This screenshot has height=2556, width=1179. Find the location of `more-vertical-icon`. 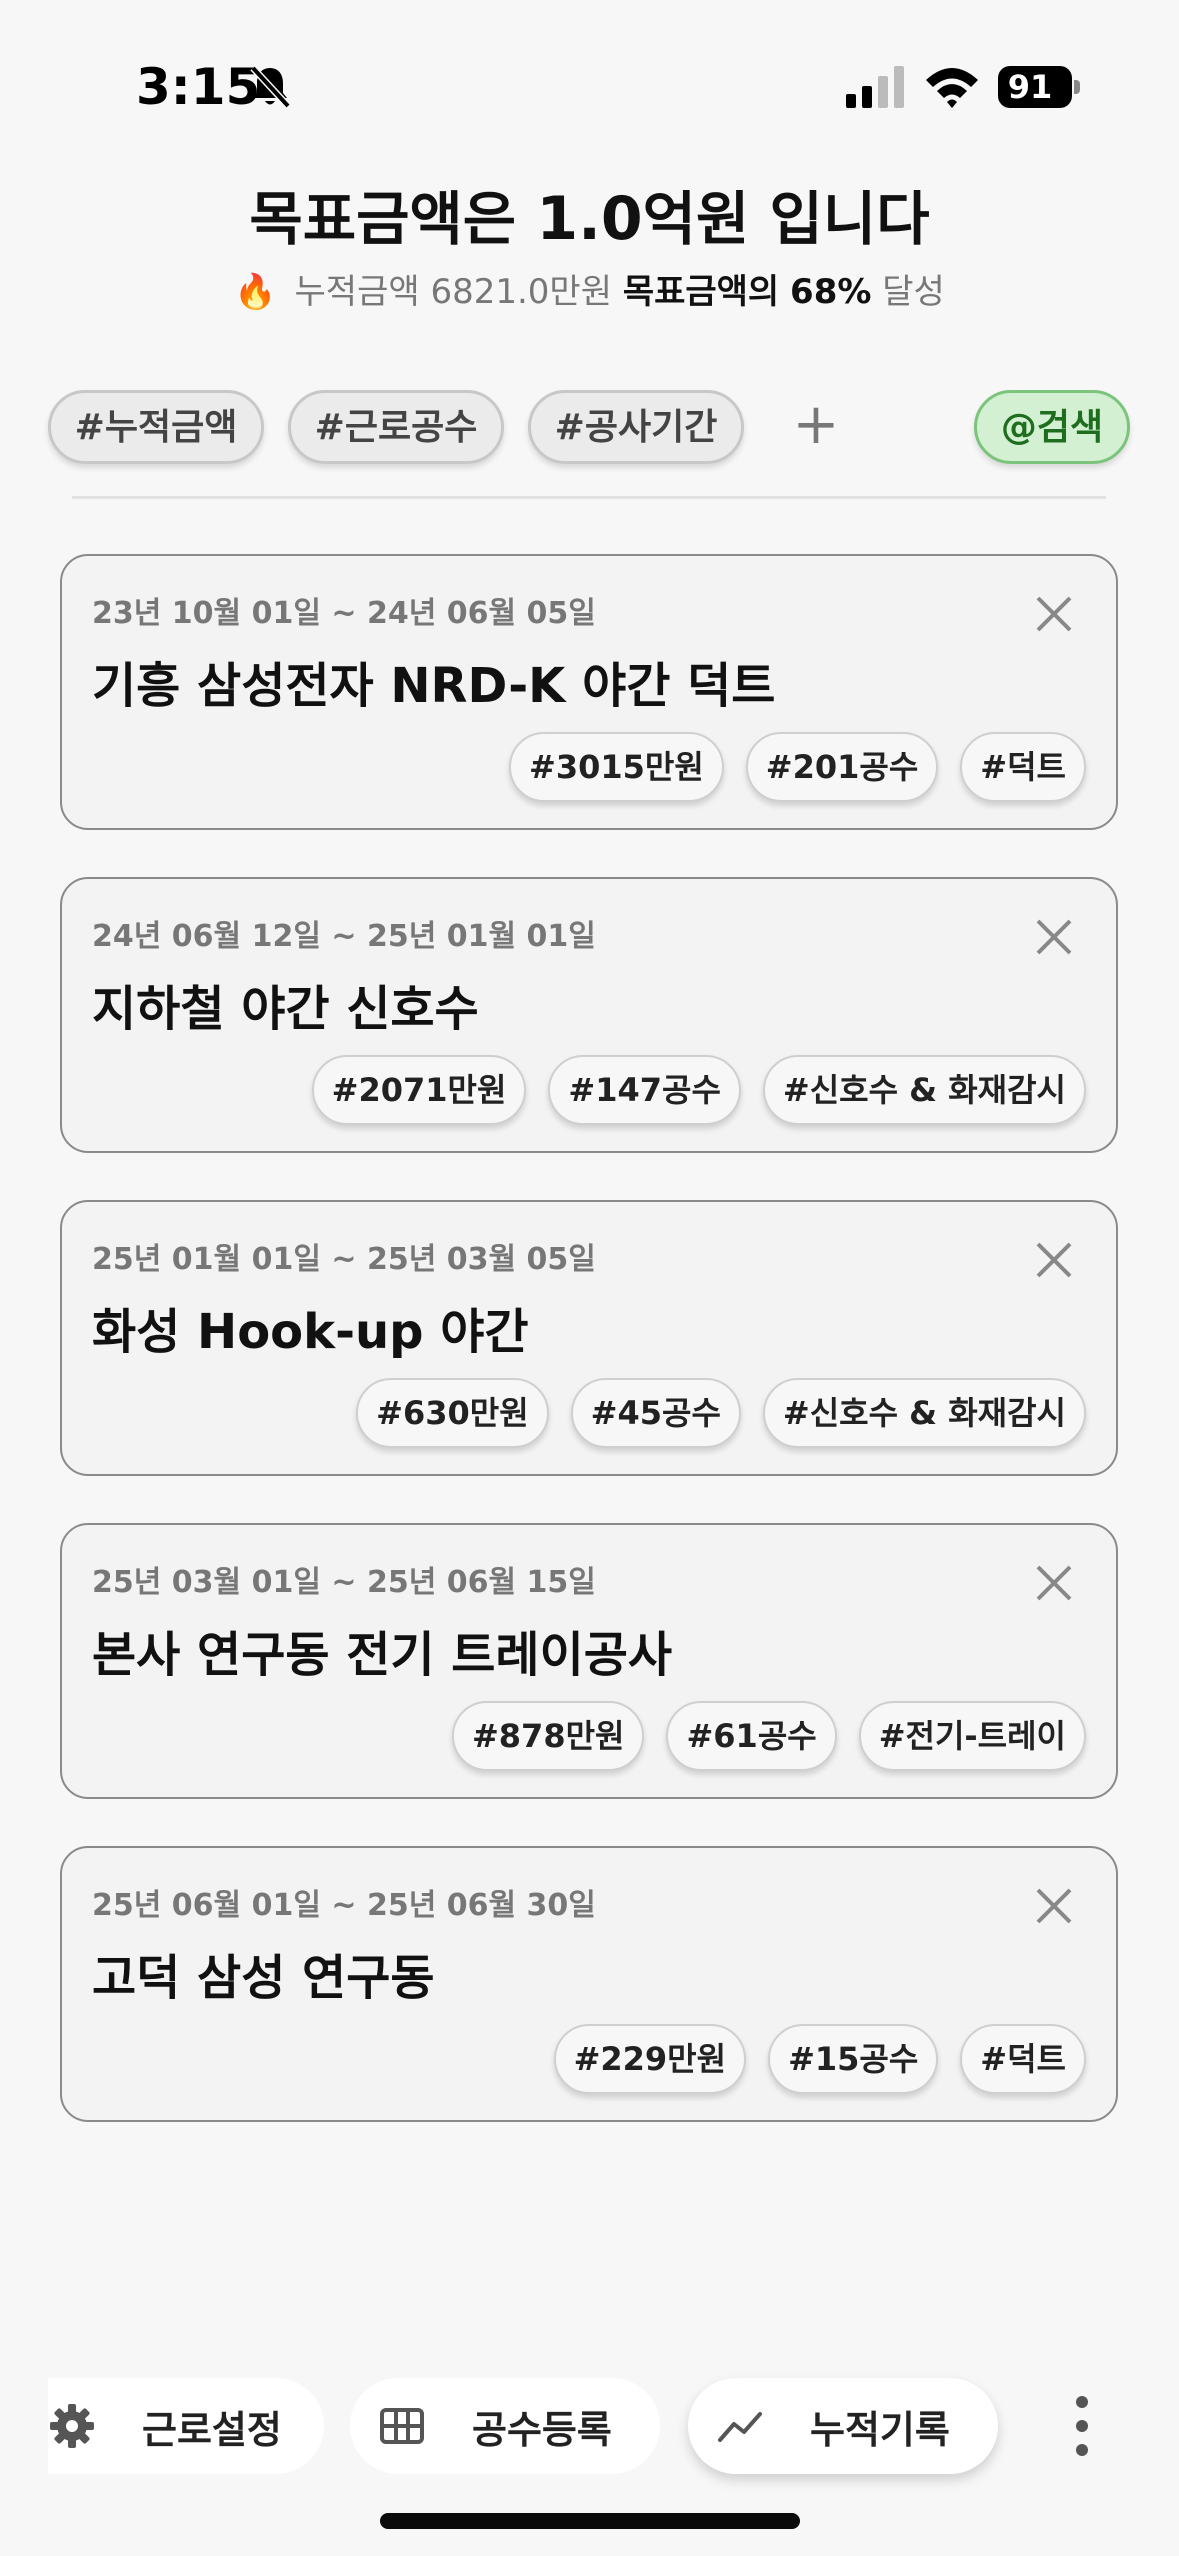

more-vertical-icon is located at coordinates (1082, 2426).